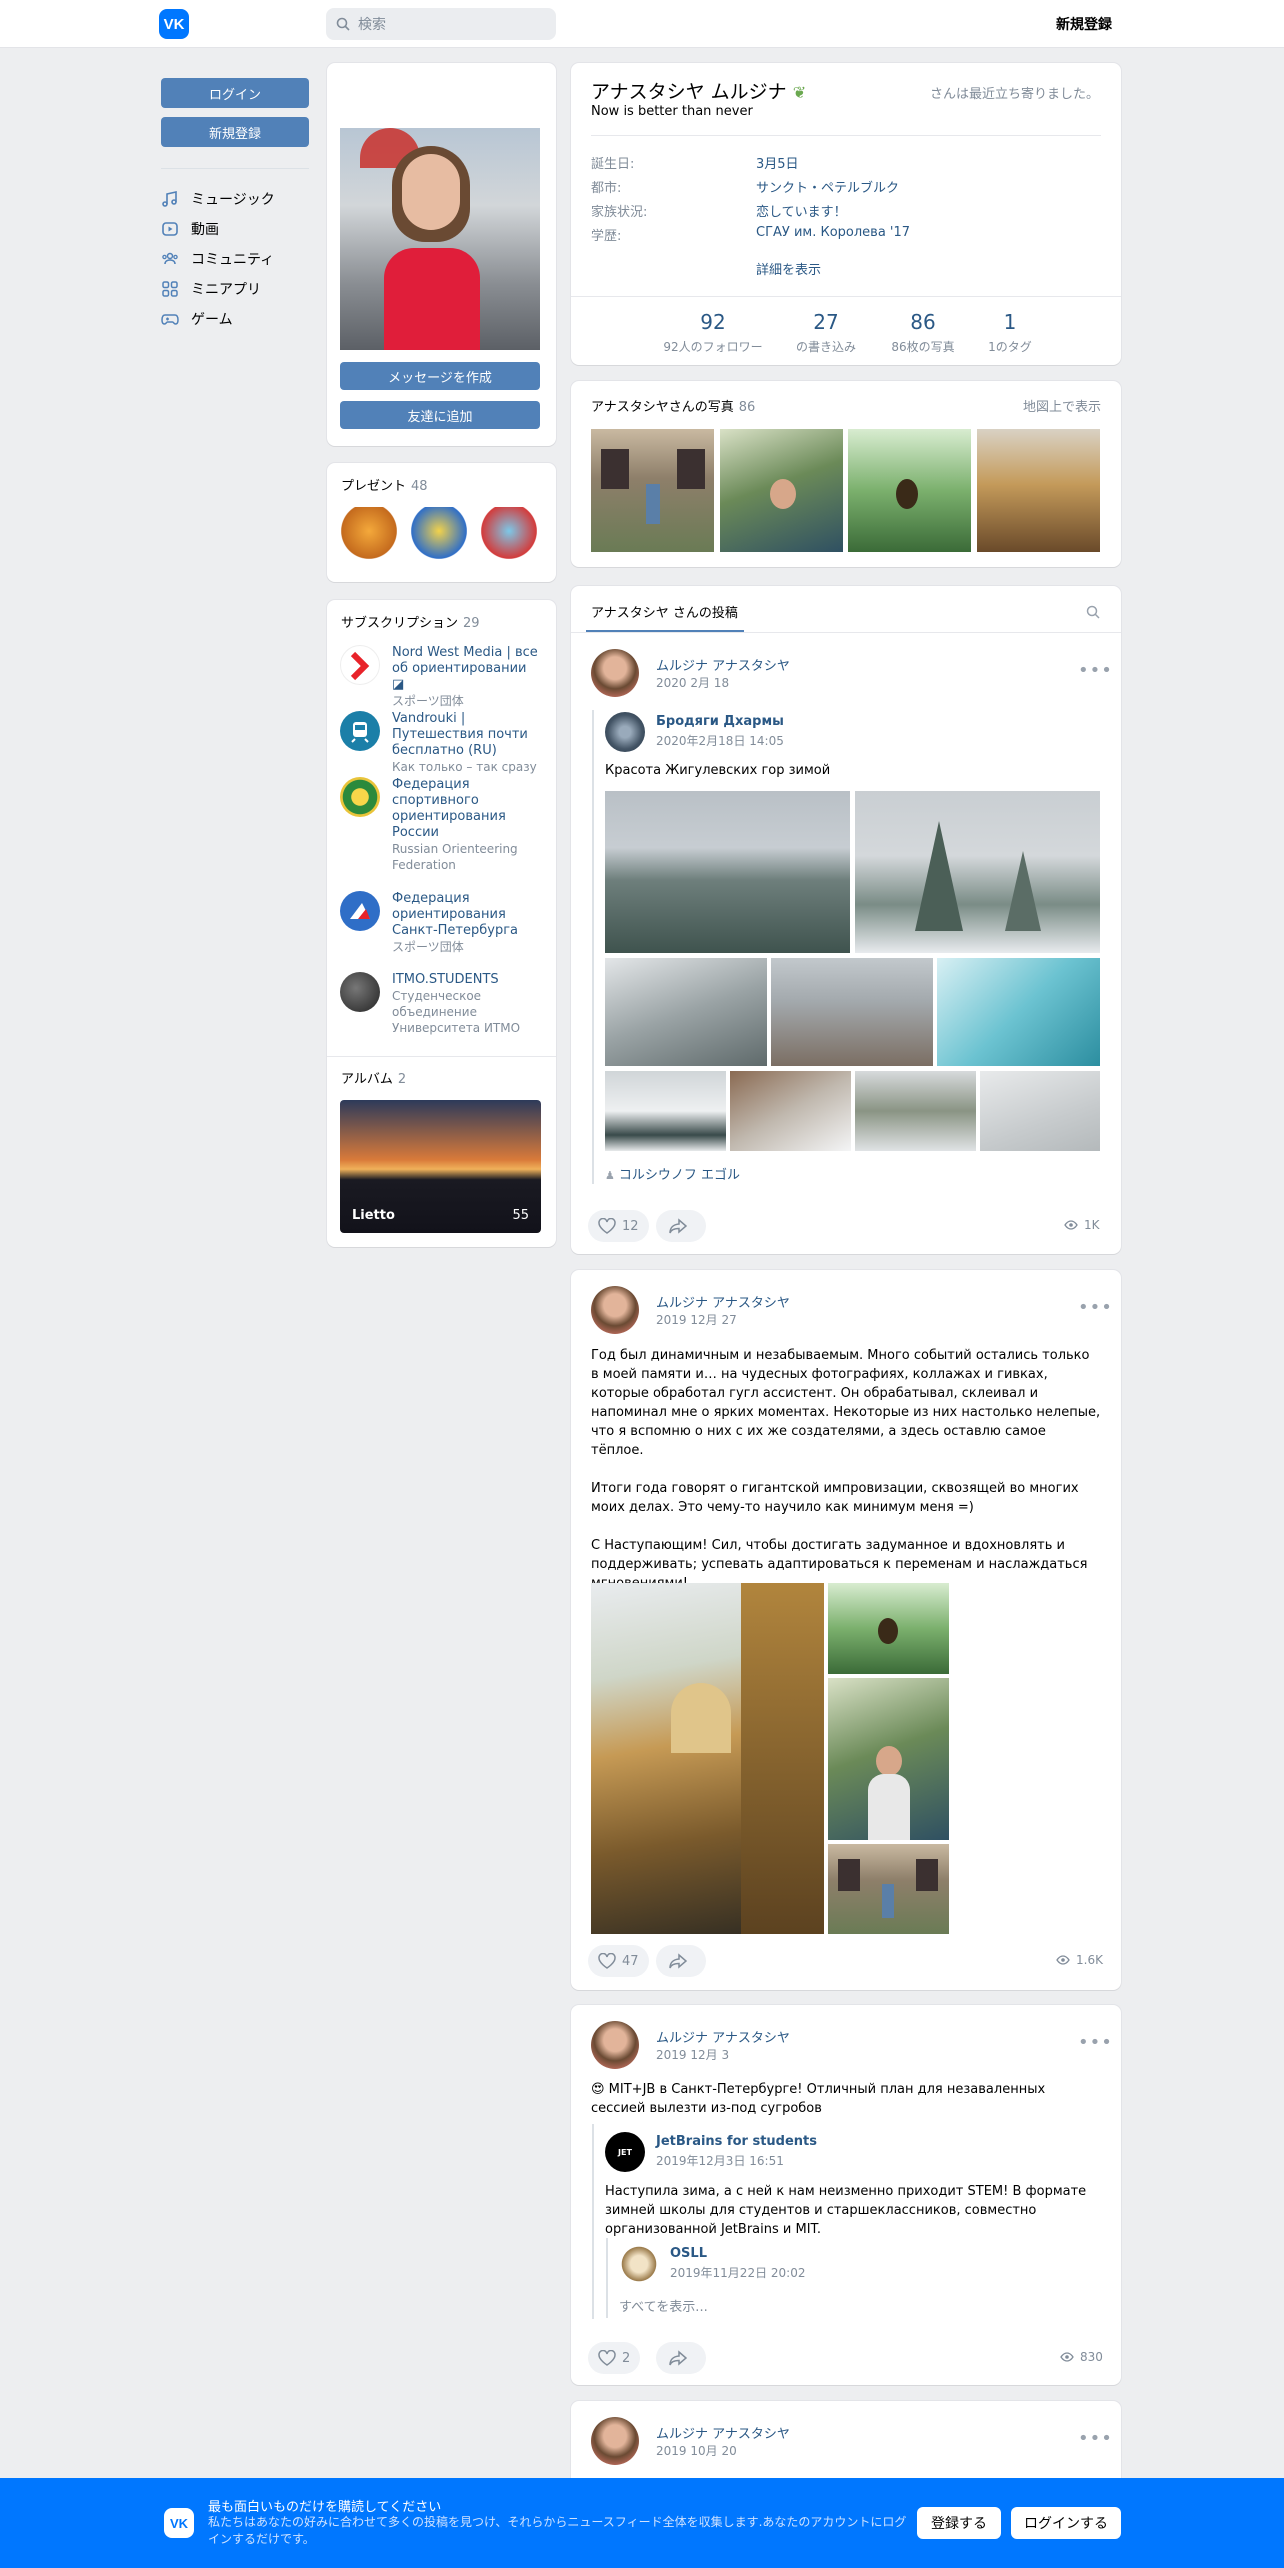 This screenshot has width=1284, height=2568. What do you see at coordinates (672, 111) in the screenshot?
I see `profile-status: Now is better than never` at bounding box center [672, 111].